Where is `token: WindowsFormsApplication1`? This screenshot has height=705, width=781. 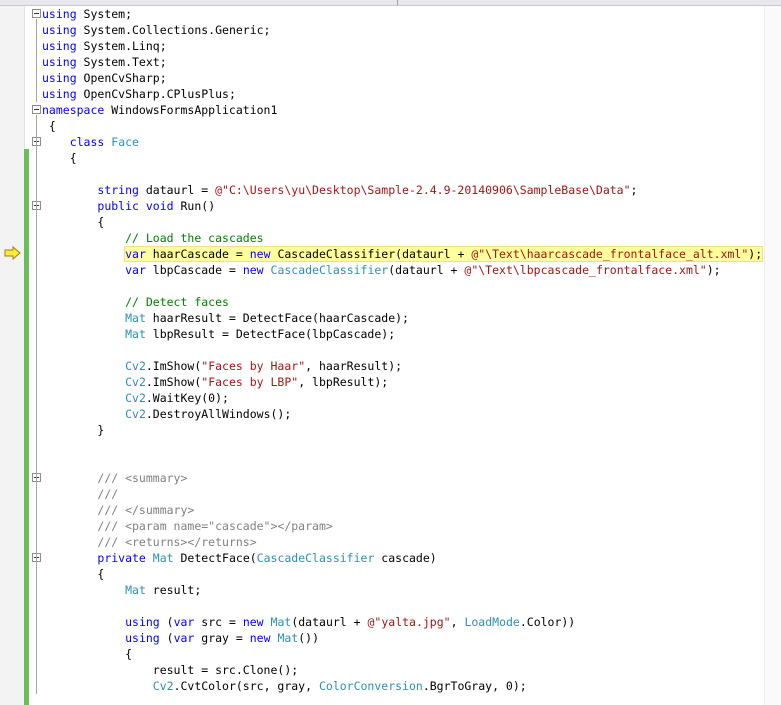 token: WindowsFormsApplication1 is located at coordinates (191, 110).